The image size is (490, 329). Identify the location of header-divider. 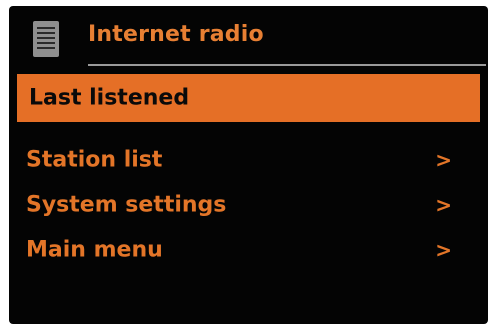
(287, 65).